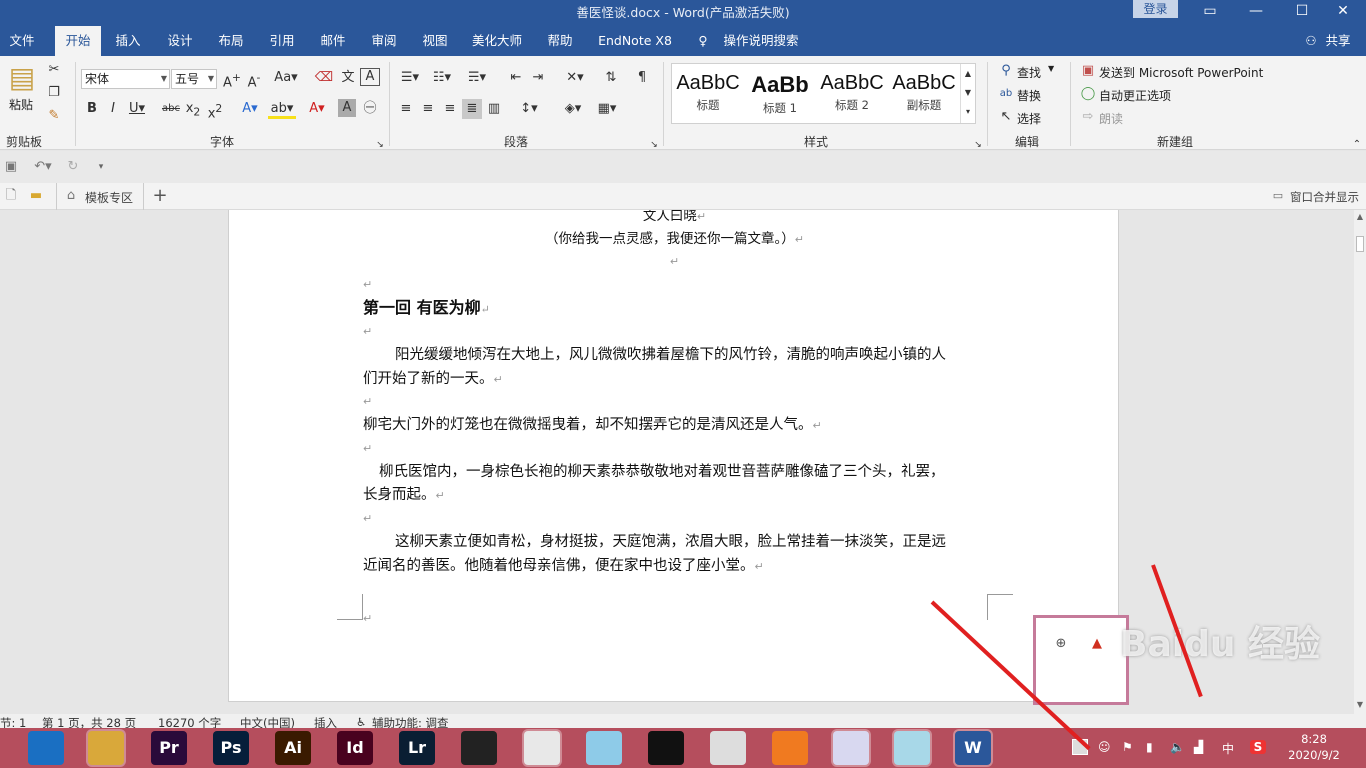 This screenshot has width=1366, height=768. I want to click on find-icon: ⚲, so click(1006, 71).